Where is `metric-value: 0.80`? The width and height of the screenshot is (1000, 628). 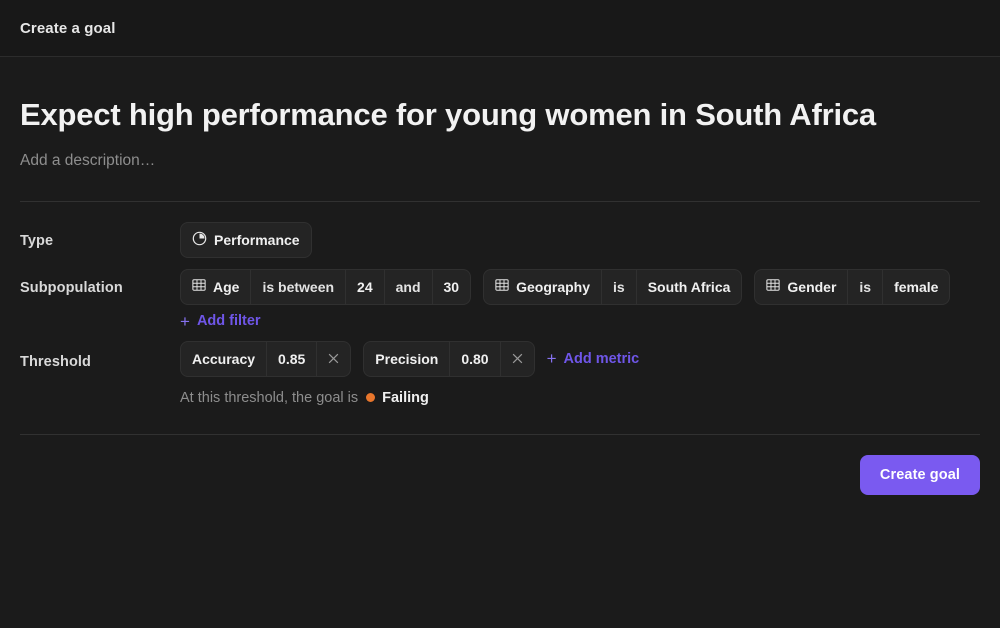 metric-value: 0.80 is located at coordinates (474, 358).